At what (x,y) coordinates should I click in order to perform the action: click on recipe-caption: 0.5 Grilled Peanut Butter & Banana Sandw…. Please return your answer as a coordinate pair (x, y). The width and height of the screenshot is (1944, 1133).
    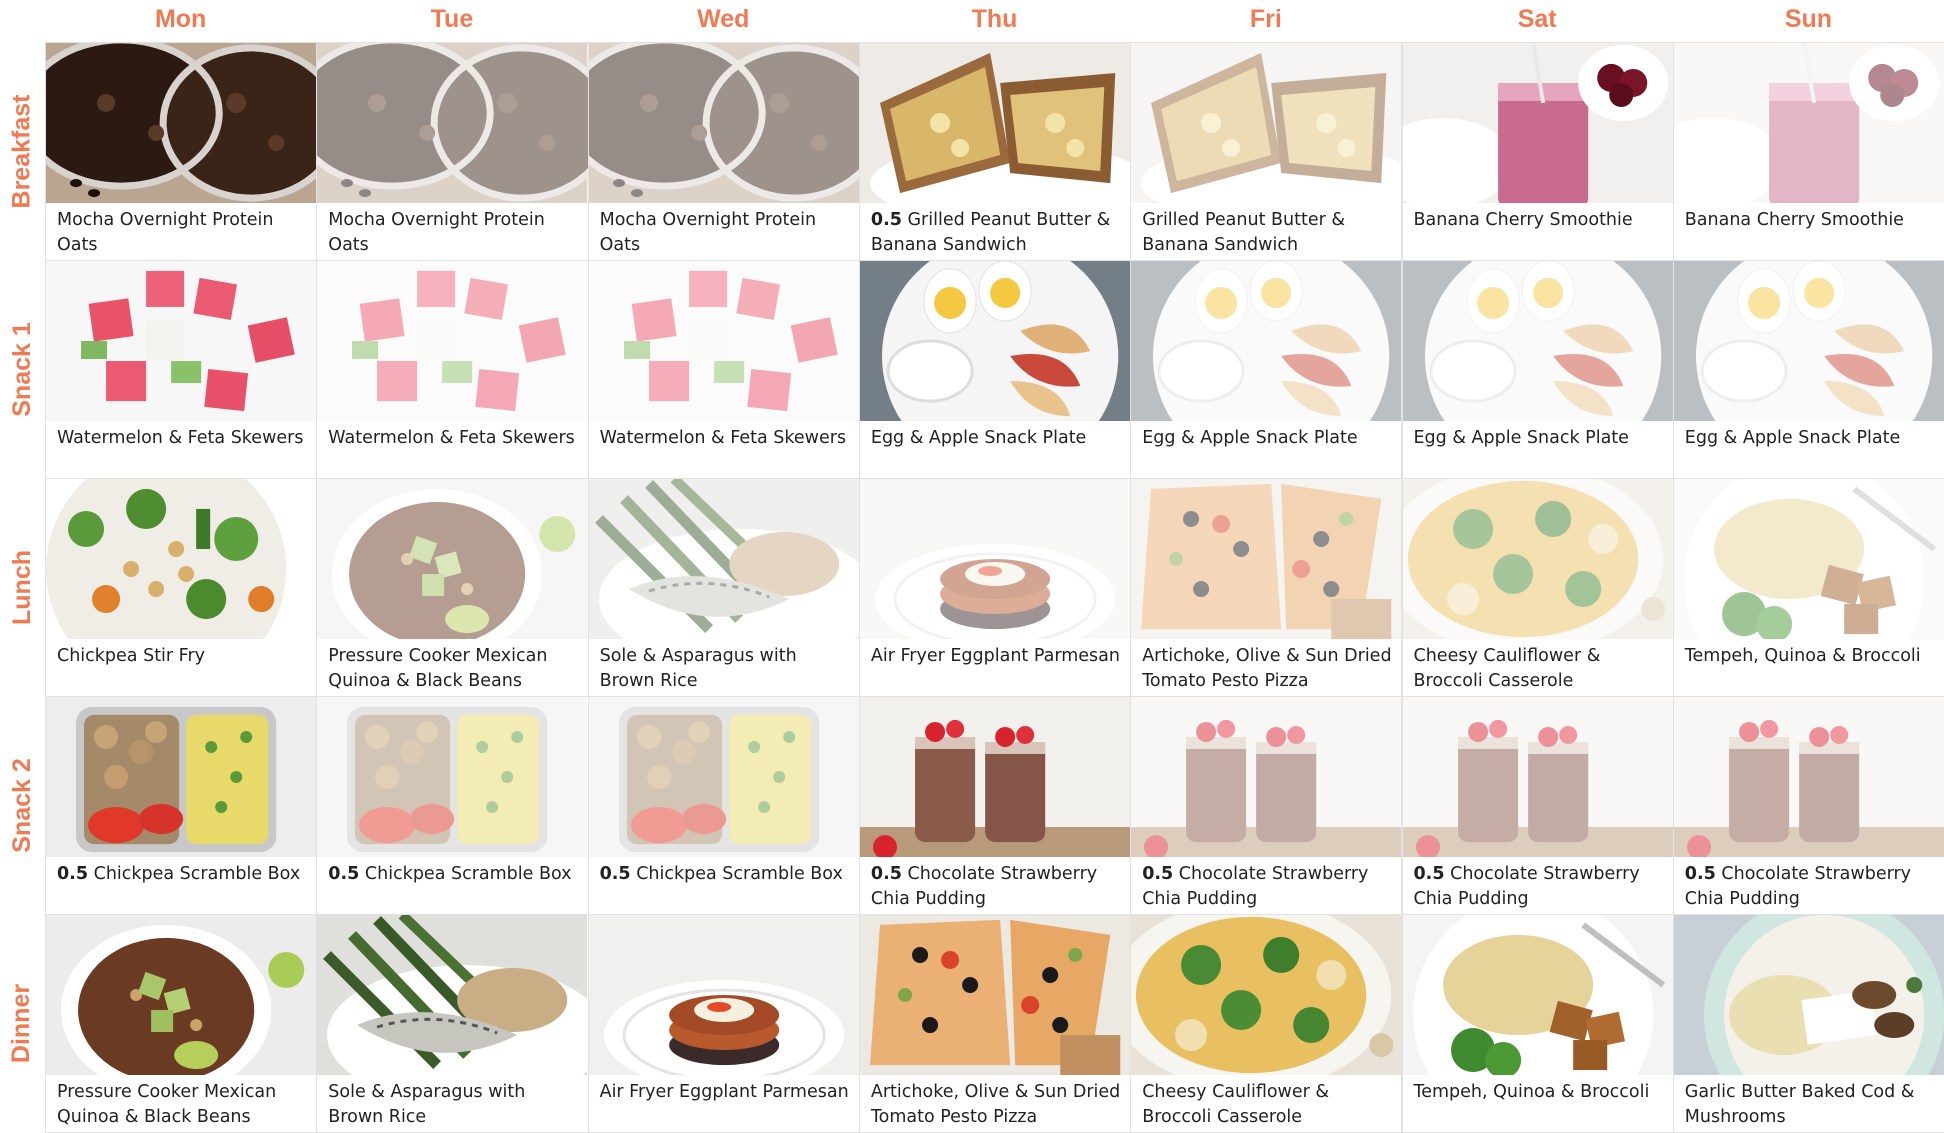
    Looking at the image, I should click on (997, 233).